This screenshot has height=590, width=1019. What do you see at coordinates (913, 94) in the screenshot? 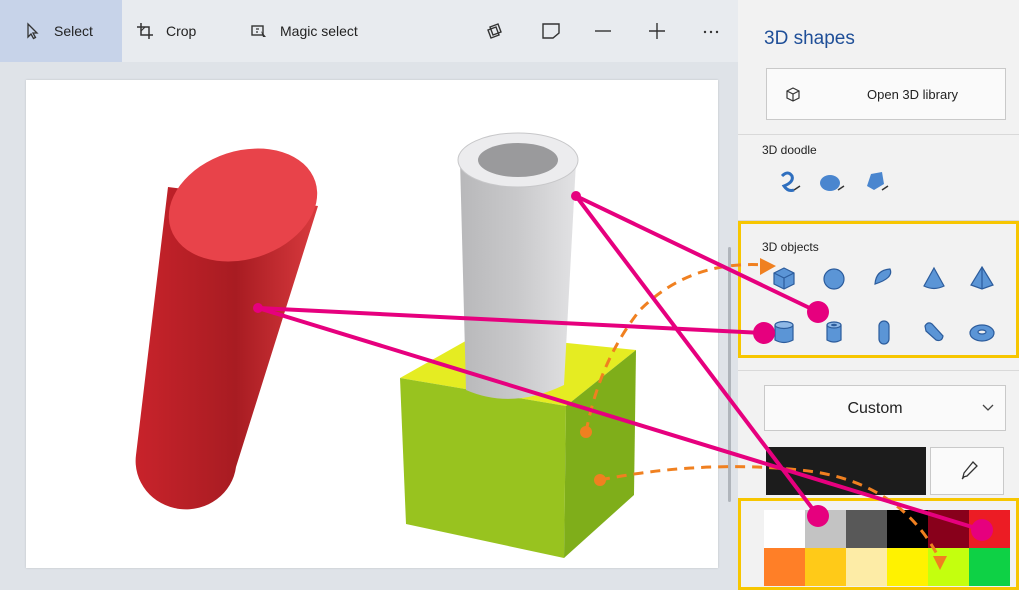
I see `open-3d-library-label: Open 3D library` at bounding box center [913, 94].